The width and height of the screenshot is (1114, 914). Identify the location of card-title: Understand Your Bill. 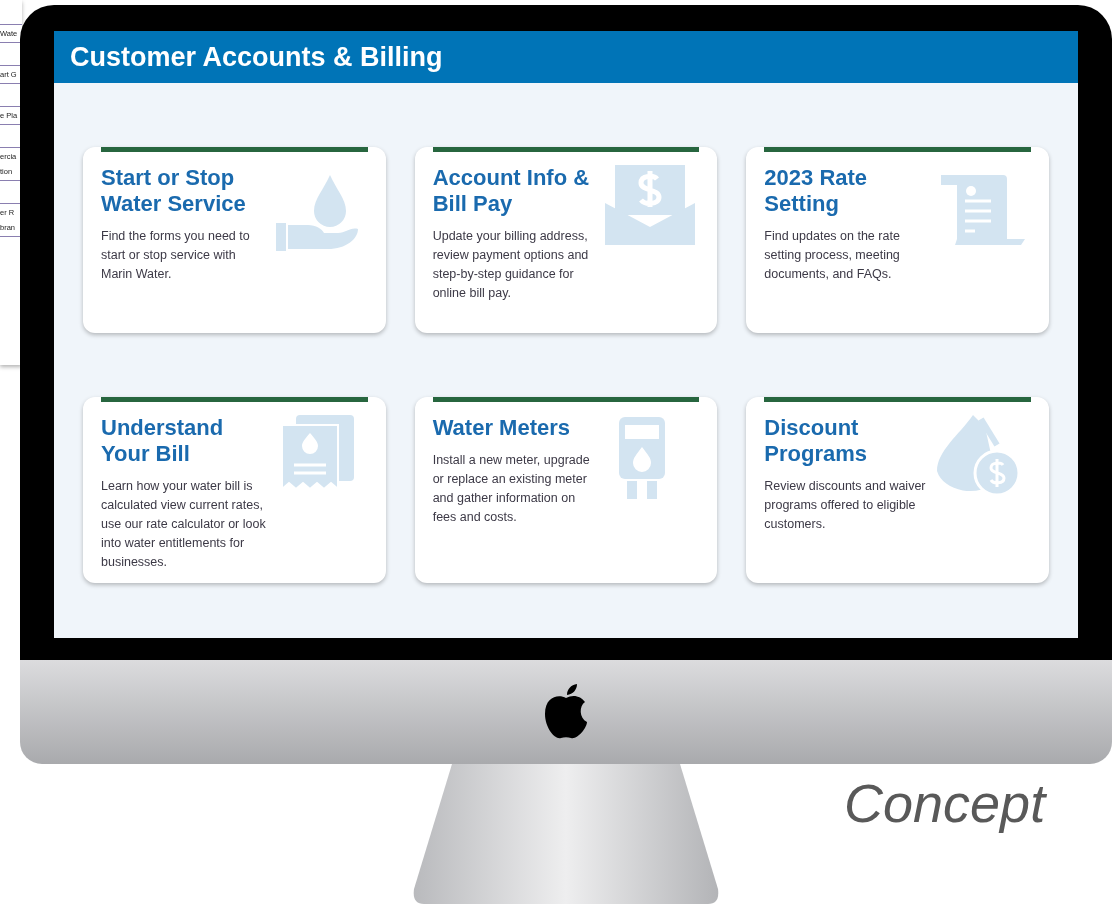
(163, 441).